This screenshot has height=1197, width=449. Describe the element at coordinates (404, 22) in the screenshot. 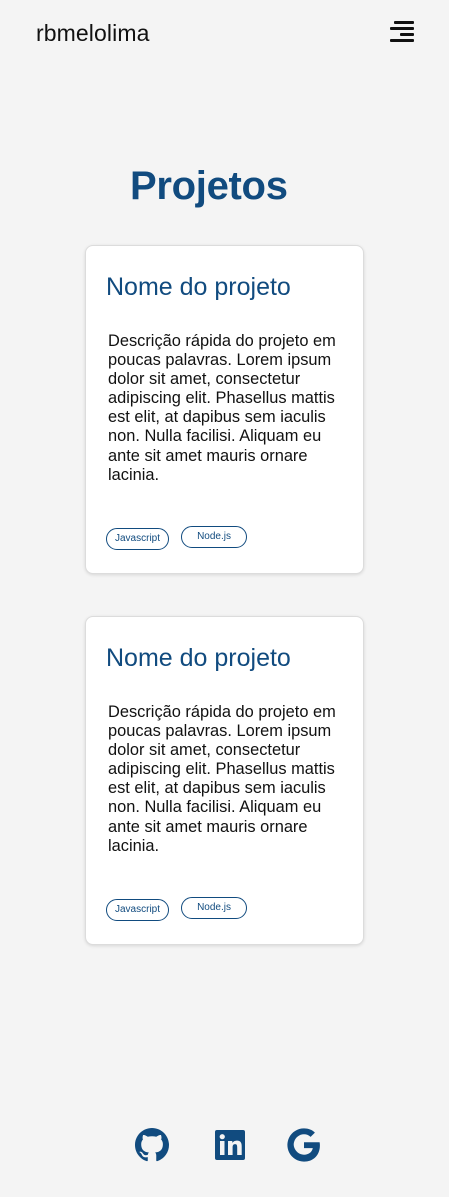

I see `menu-icon` at that location.